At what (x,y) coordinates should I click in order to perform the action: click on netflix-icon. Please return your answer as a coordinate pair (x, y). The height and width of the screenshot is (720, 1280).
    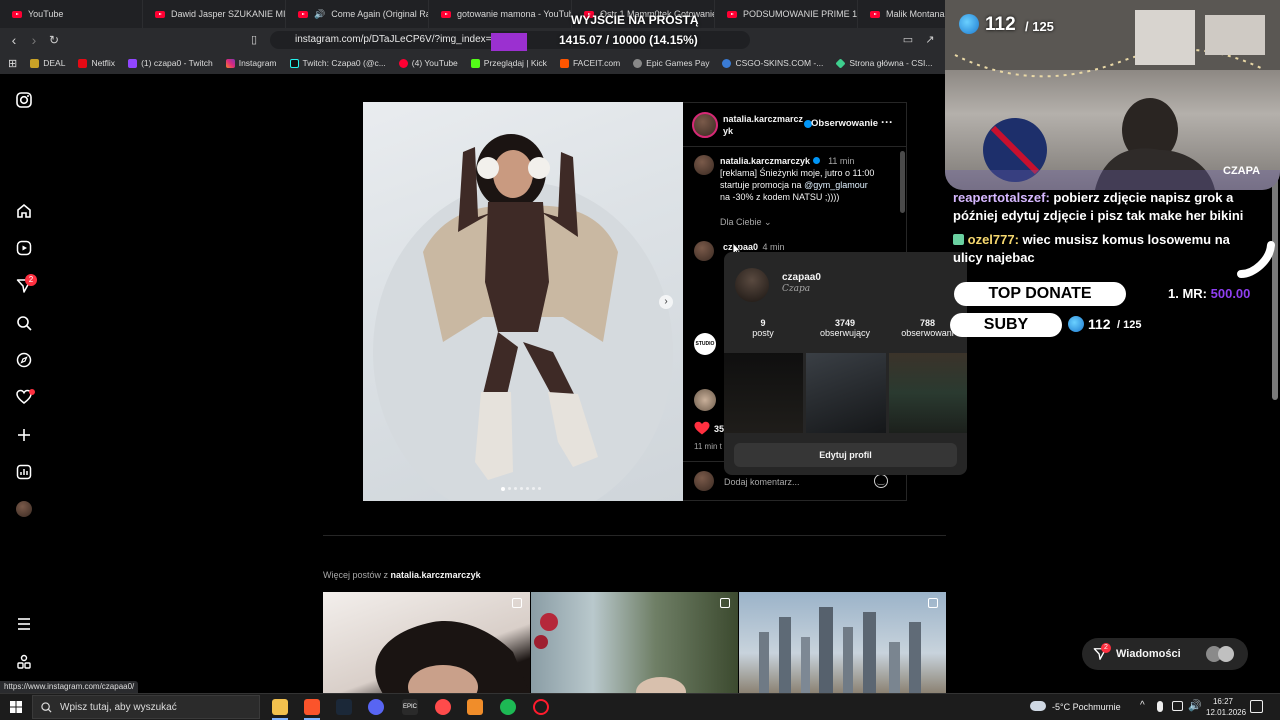
    Looking at the image, I should click on (83, 63).